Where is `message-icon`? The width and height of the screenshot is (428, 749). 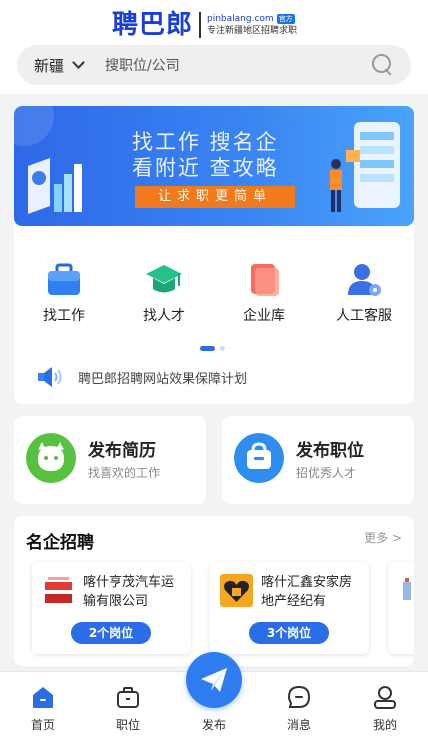 message-icon is located at coordinates (299, 696).